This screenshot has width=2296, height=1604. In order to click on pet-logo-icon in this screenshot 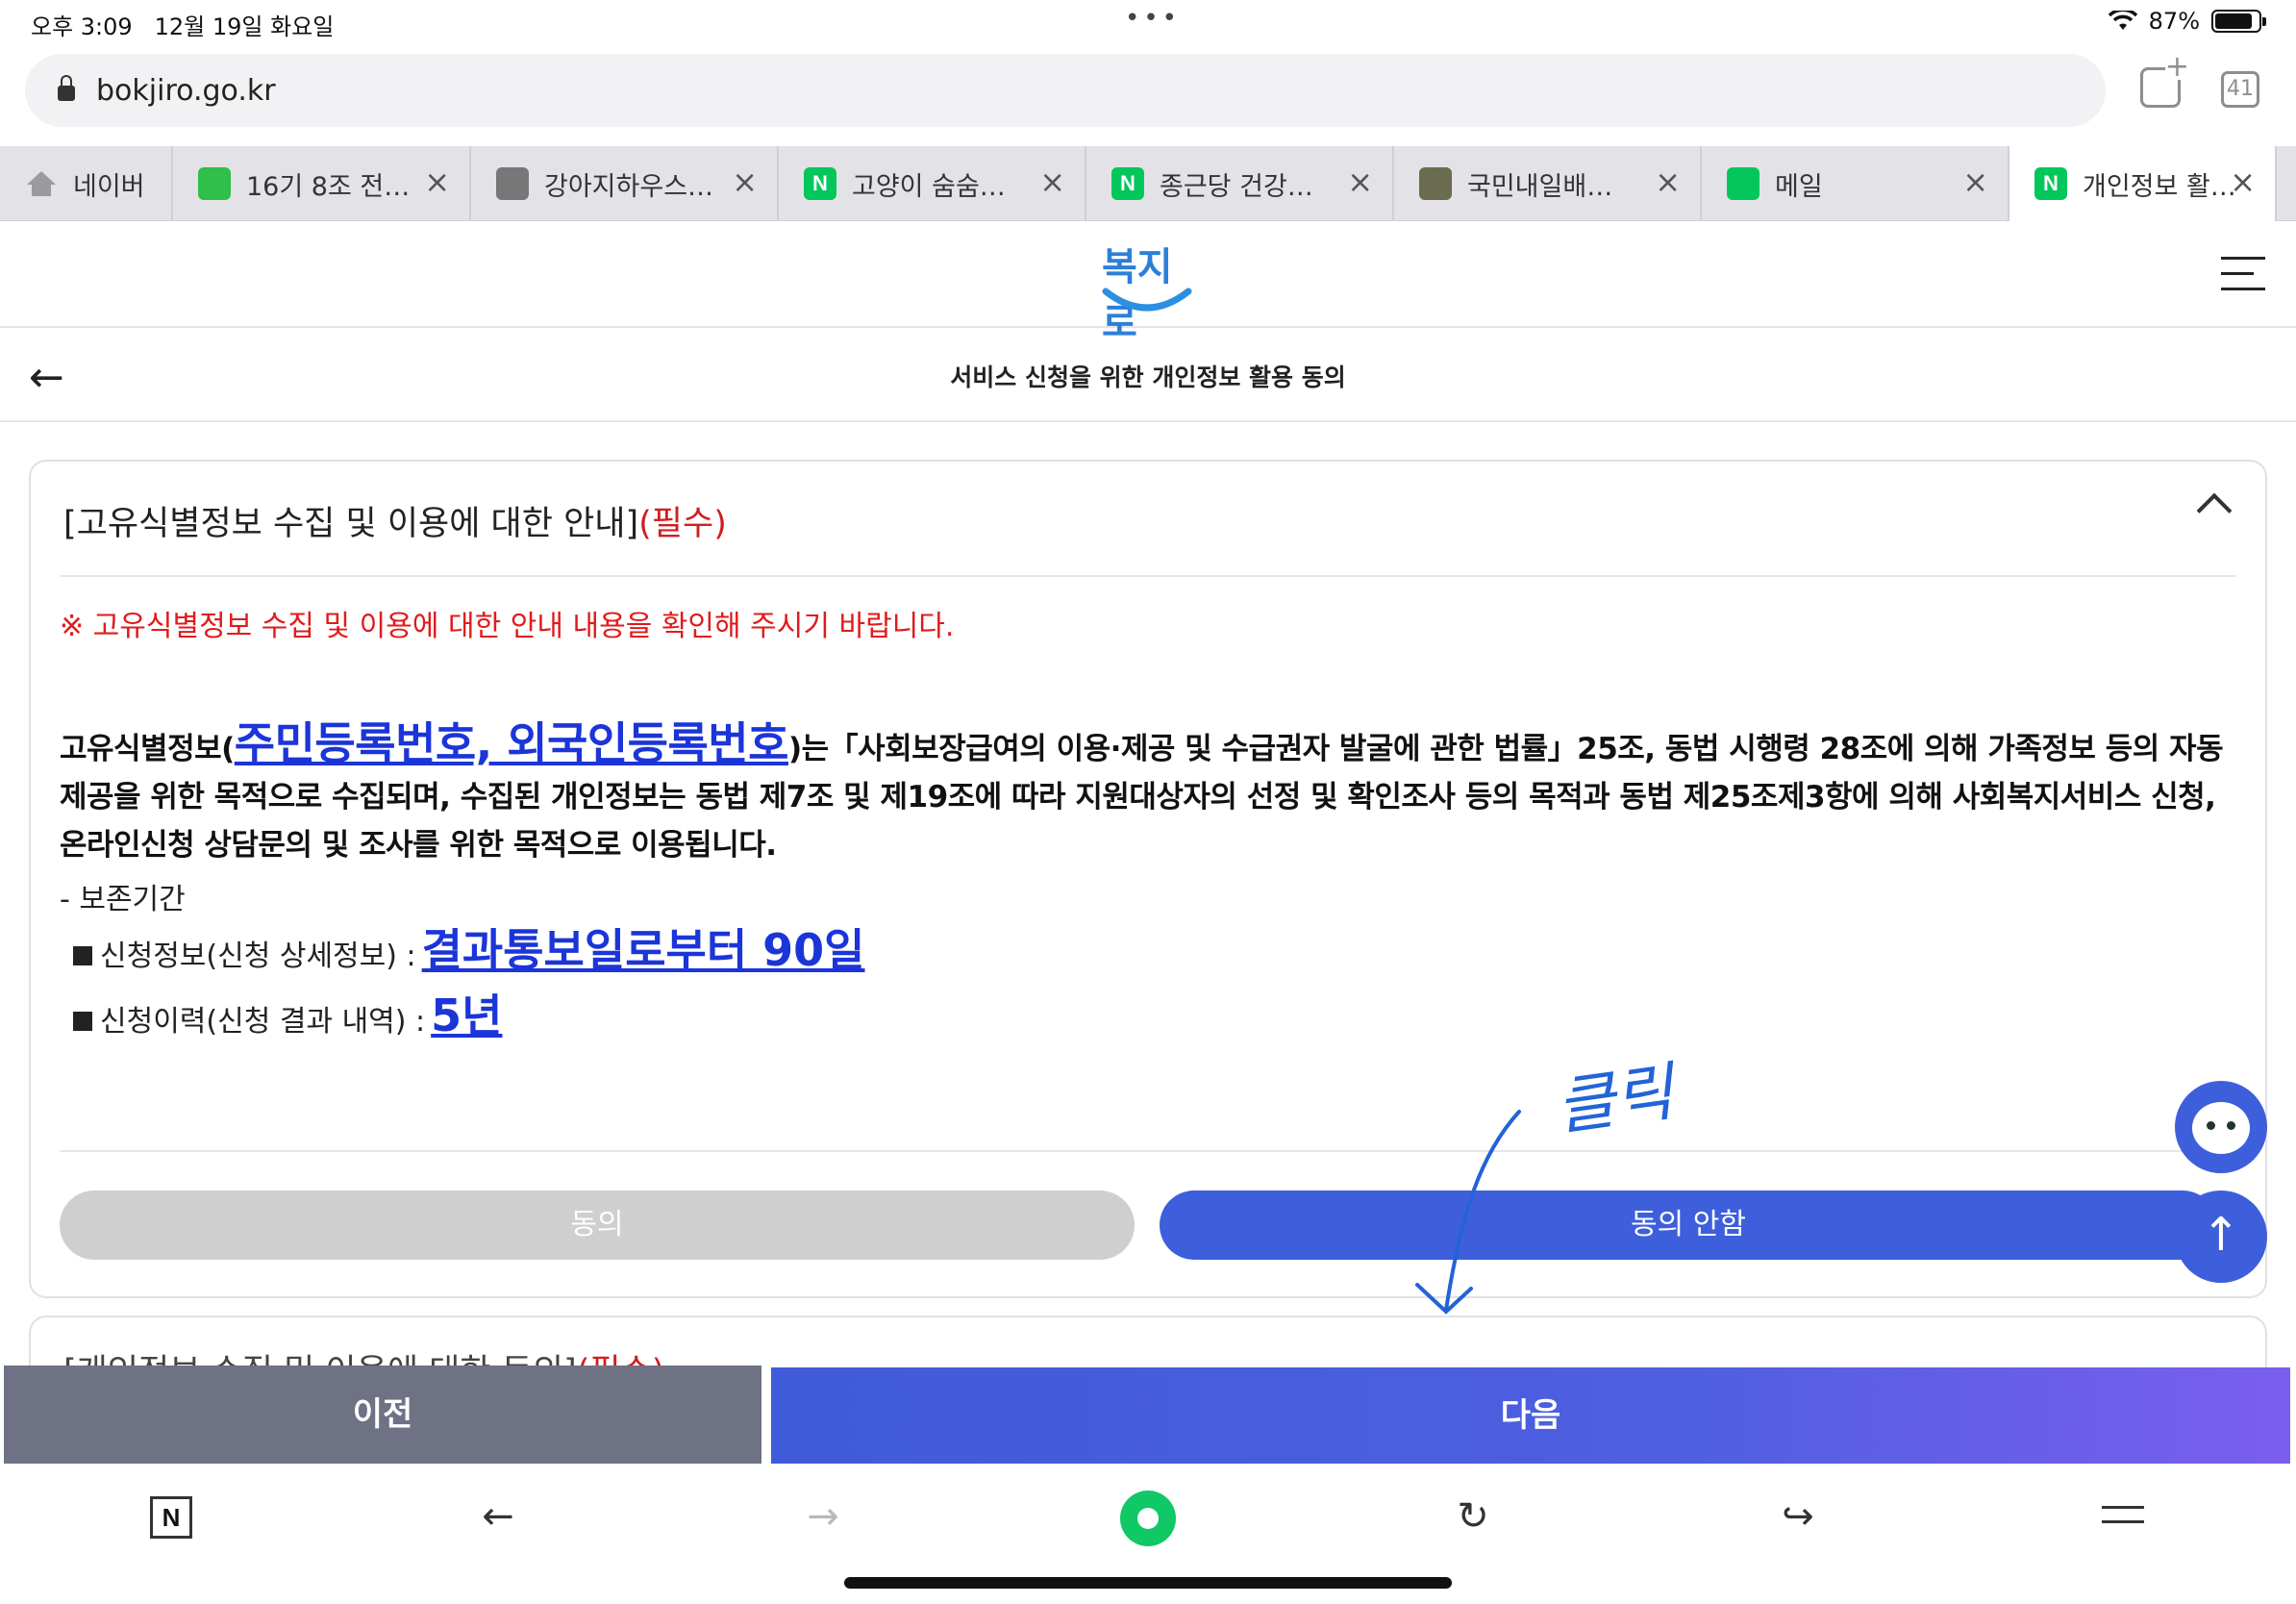, I will do `click(512, 183)`.